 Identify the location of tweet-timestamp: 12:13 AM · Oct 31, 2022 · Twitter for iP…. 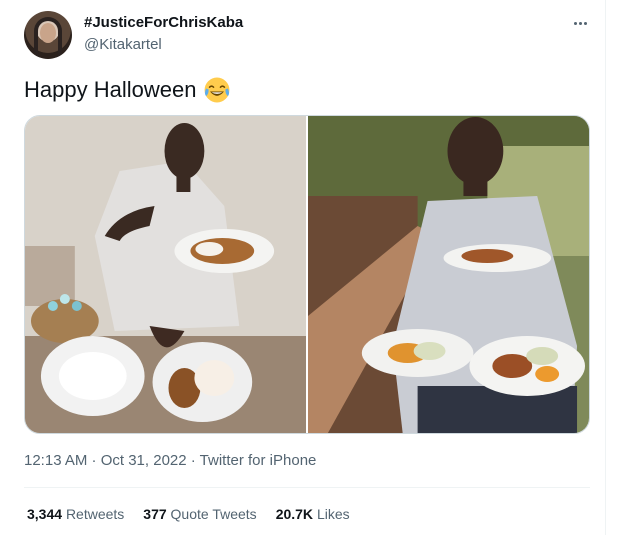
(170, 460).